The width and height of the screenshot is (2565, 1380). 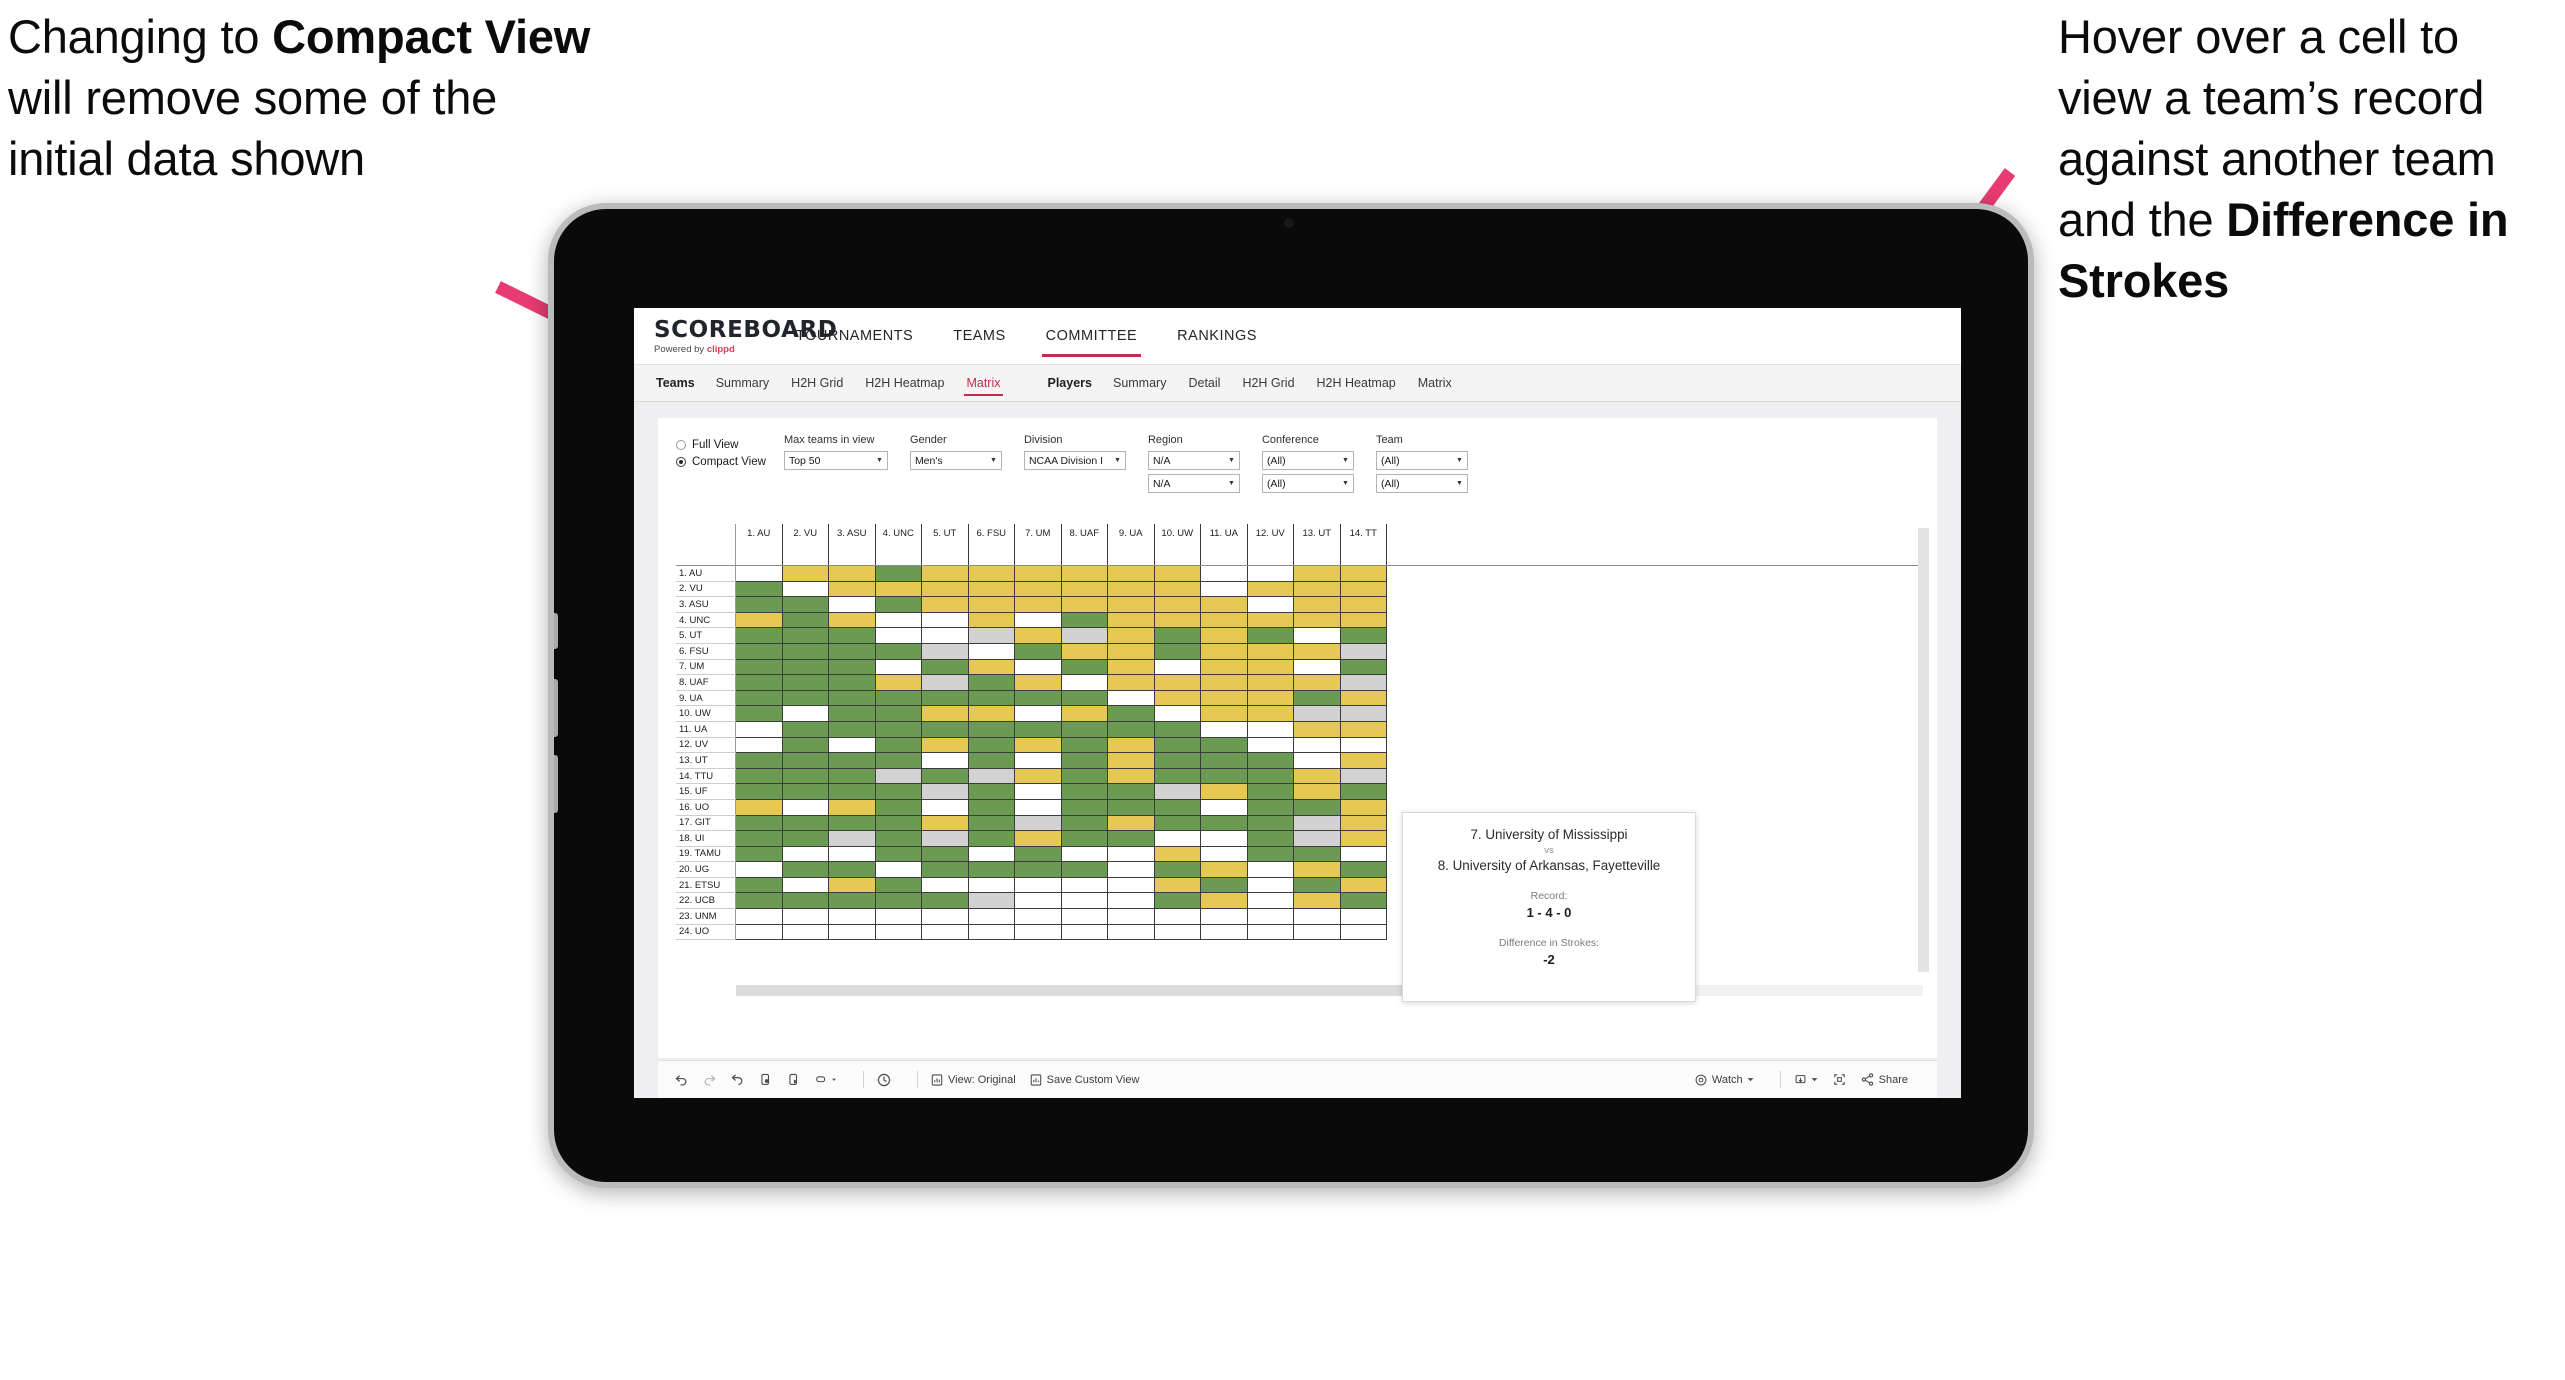 What do you see at coordinates (1204, 383) in the screenshot?
I see `subnav-tab-players-detail: Detail` at bounding box center [1204, 383].